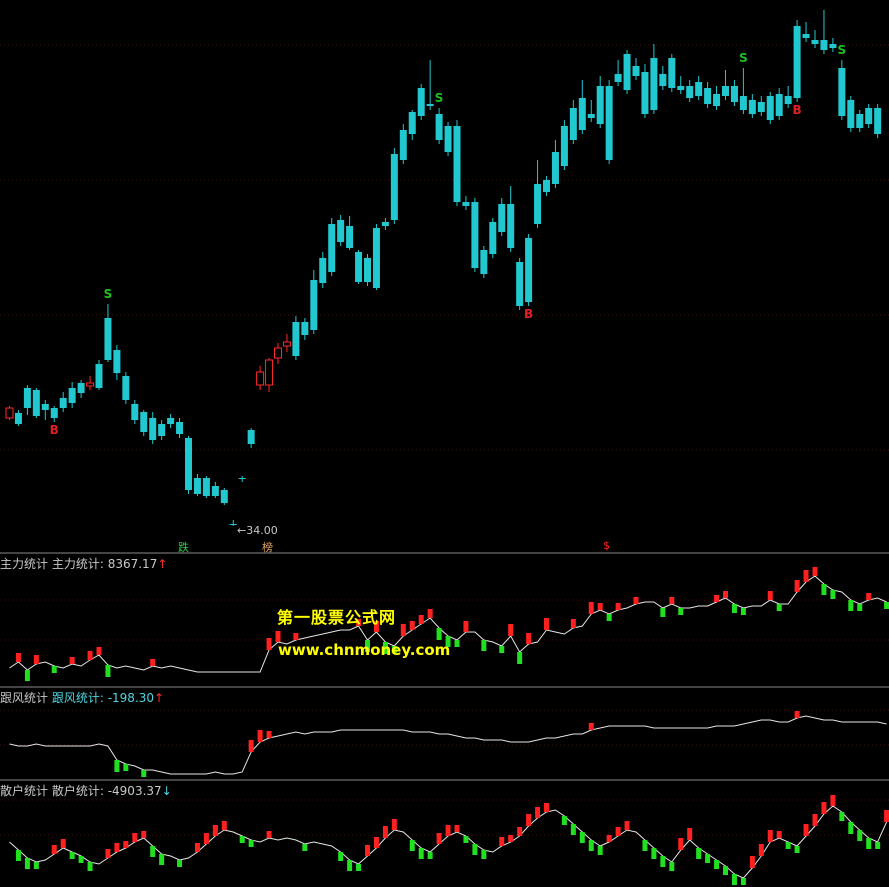 The width and height of the screenshot is (889, 887). Describe the element at coordinates (337, 617) in the screenshot. I see `watermark-cn: 第一股票公式网` at that location.